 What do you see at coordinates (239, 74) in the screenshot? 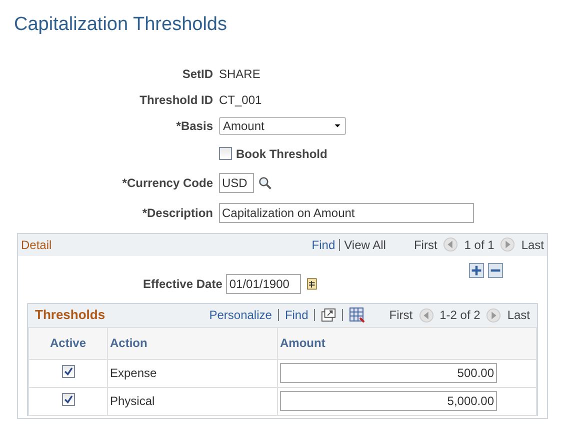
I see `field-value: SHARE` at bounding box center [239, 74].